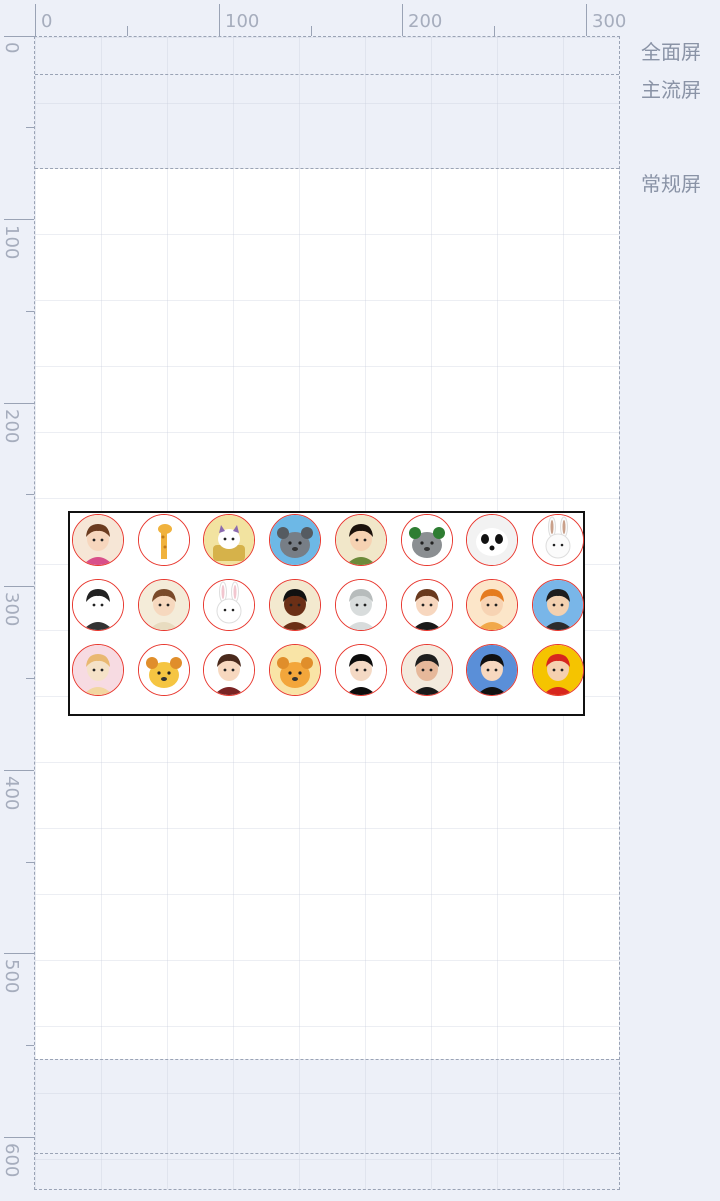 The height and width of the screenshot is (1201, 720). I want to click on avatar-dark-figure-image, so click(295, 605).